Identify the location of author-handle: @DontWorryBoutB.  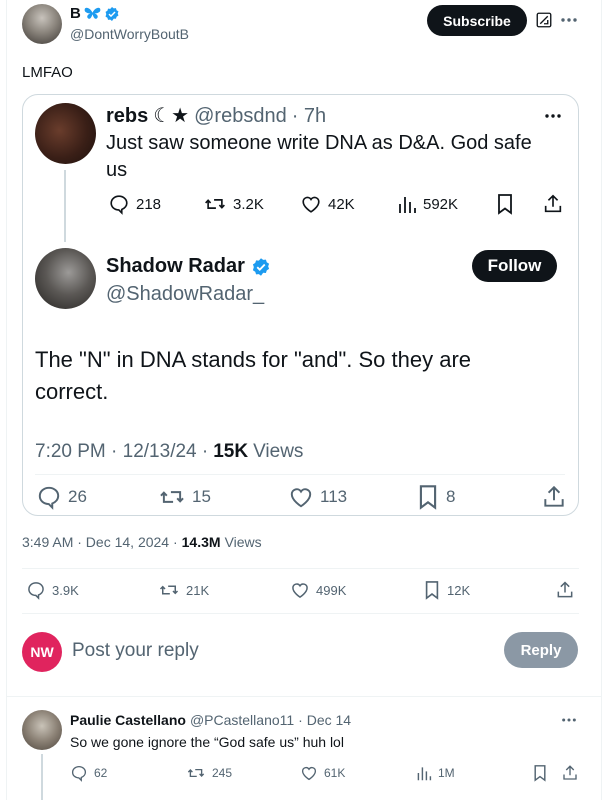
(129, 34).